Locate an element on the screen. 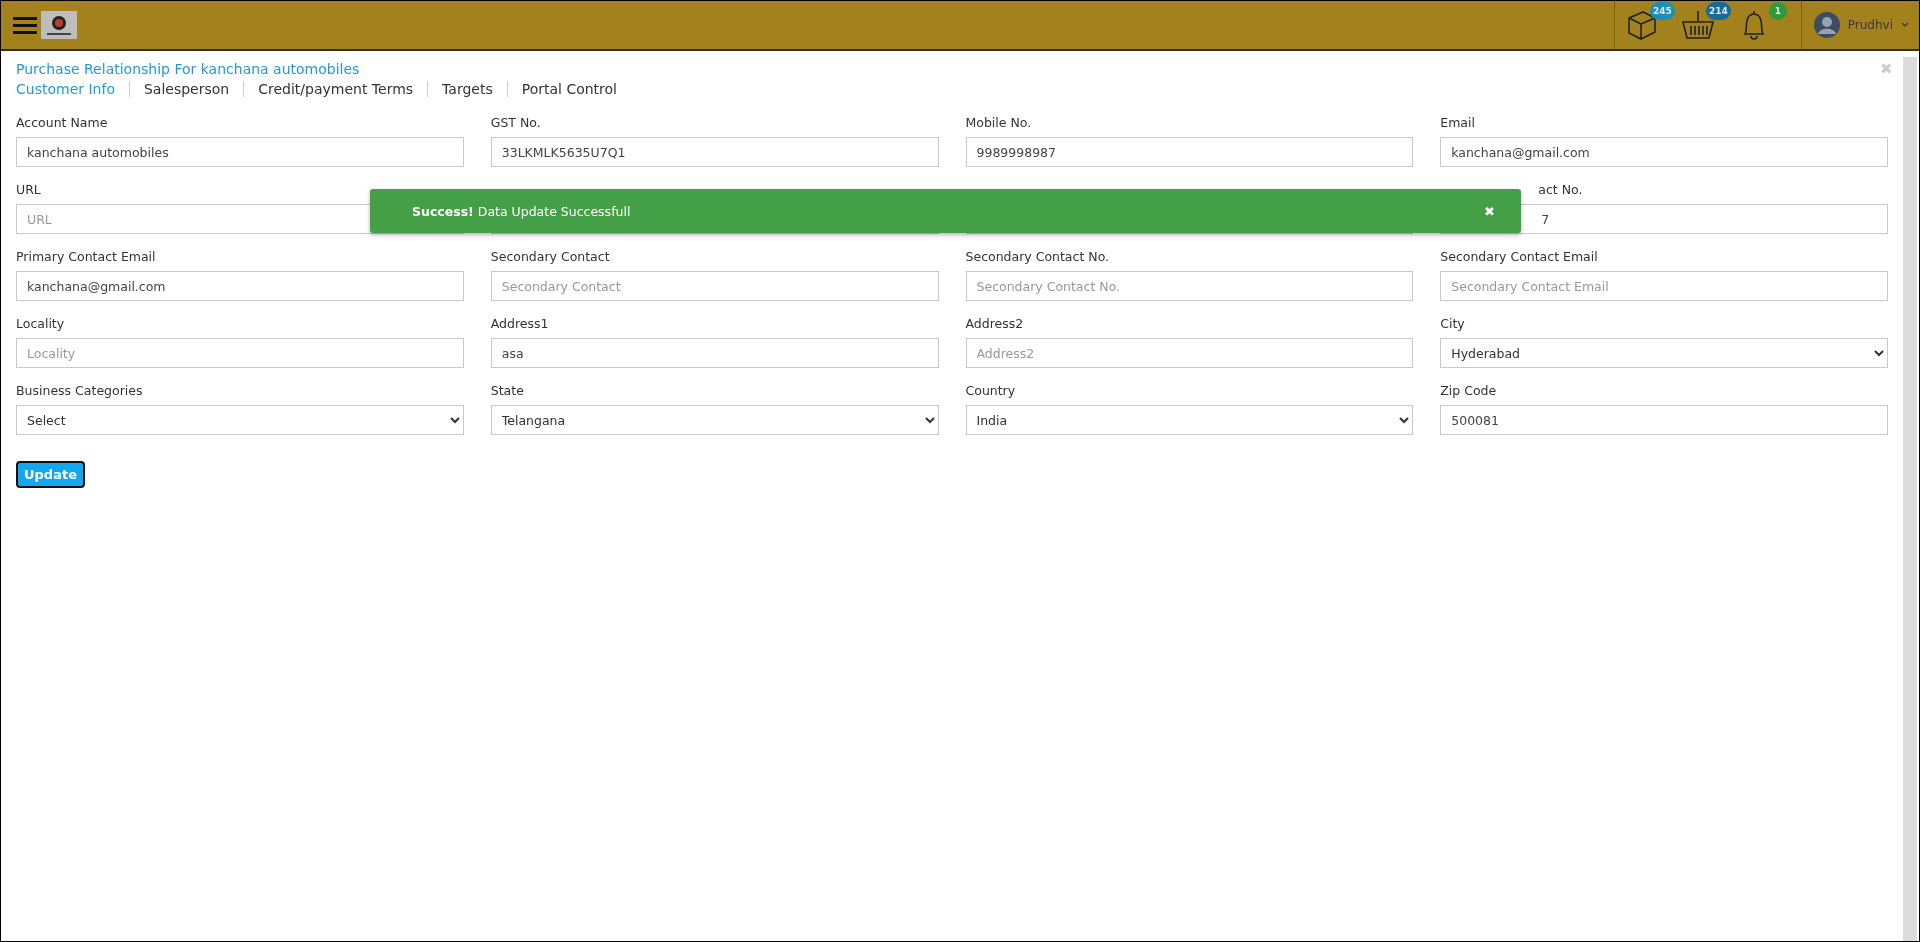  field-label: URL is located at coordinates (29, 189).